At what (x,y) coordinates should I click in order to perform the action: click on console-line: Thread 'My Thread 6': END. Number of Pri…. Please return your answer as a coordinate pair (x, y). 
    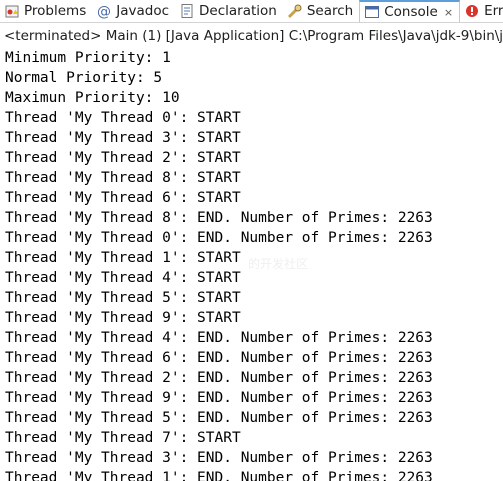
    Looking at the image, I should click on (219, 358).